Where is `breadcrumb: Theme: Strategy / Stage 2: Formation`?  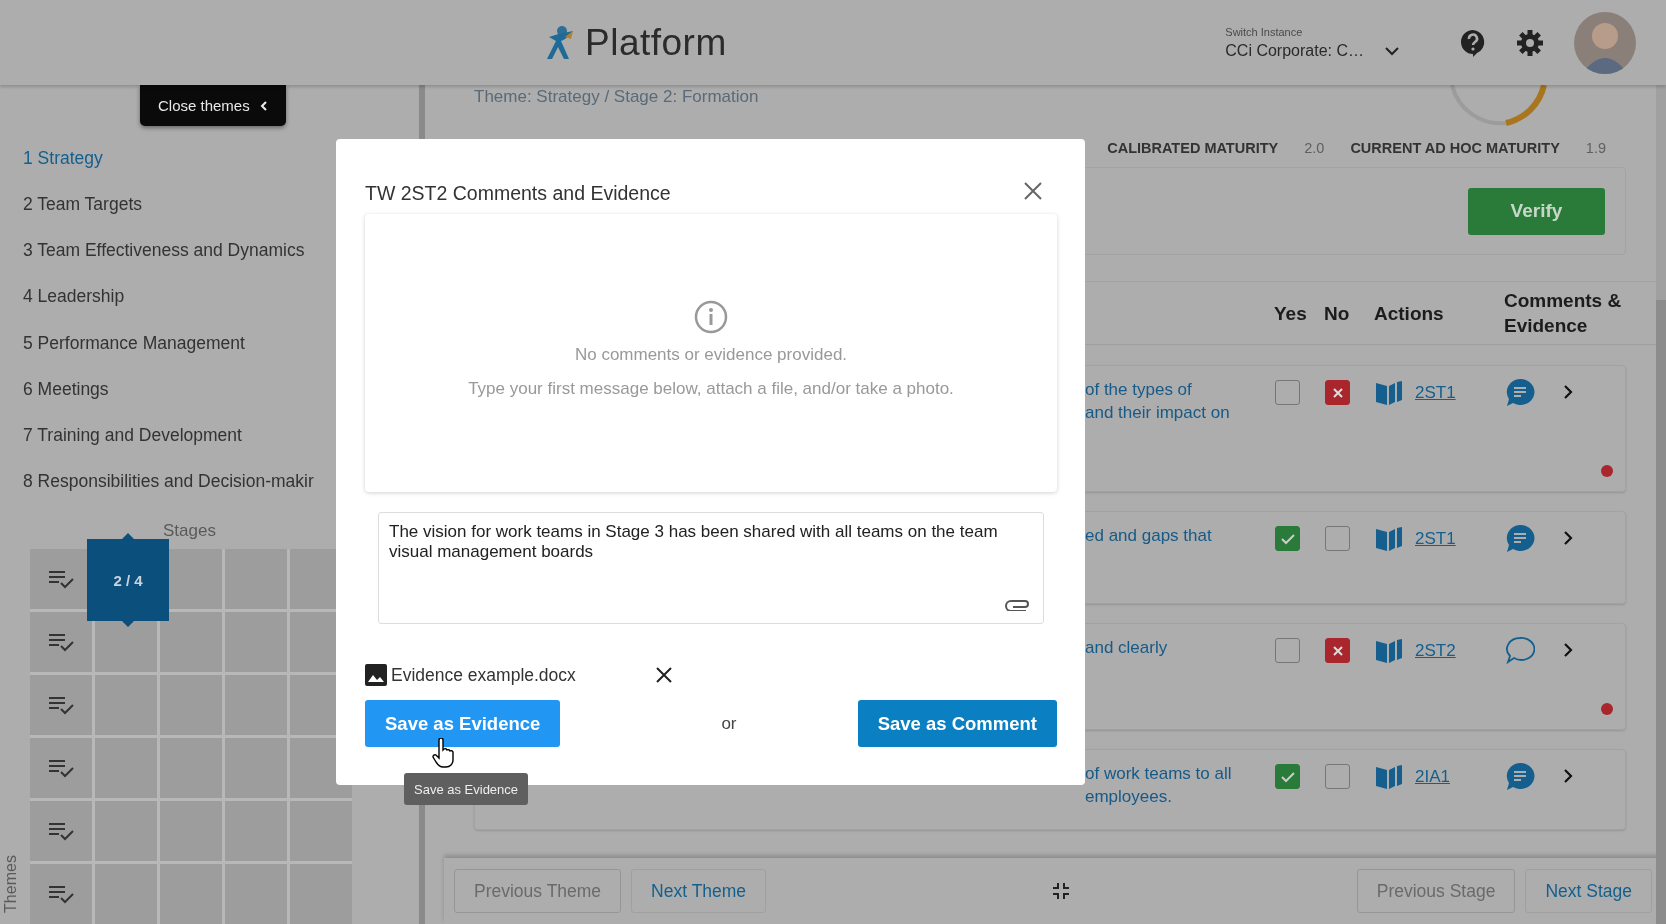
breadcrumb: Theme: Strategy / Stage 2: Formation is located at coordinates (616, 97).